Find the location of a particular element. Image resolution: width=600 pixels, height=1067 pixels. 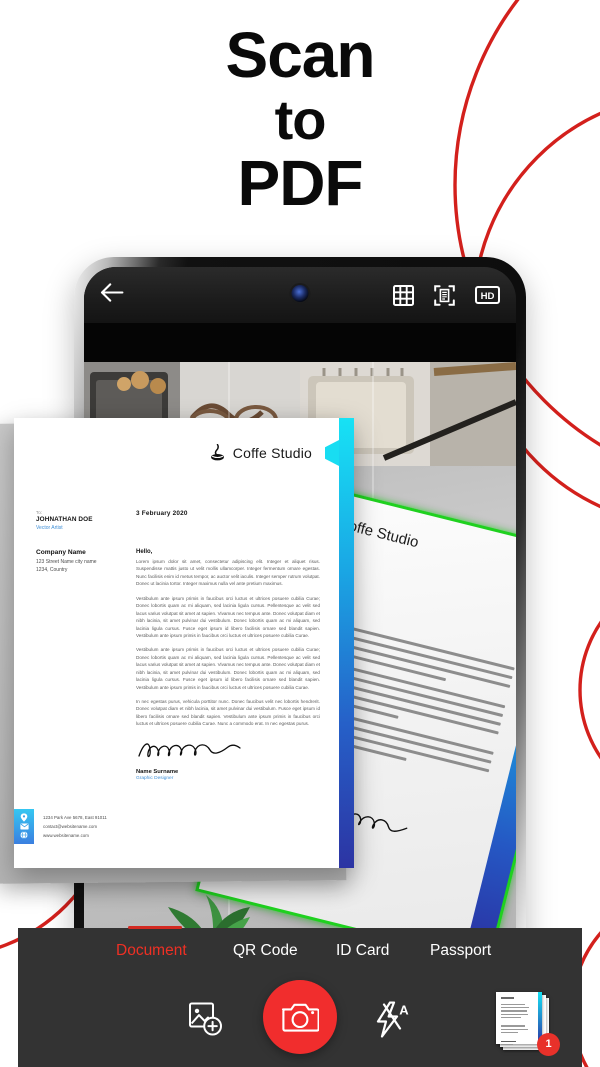

camera-bottom-panel: Document QR Code ID Card Passport A 1 is located at coordinates (300, 996).